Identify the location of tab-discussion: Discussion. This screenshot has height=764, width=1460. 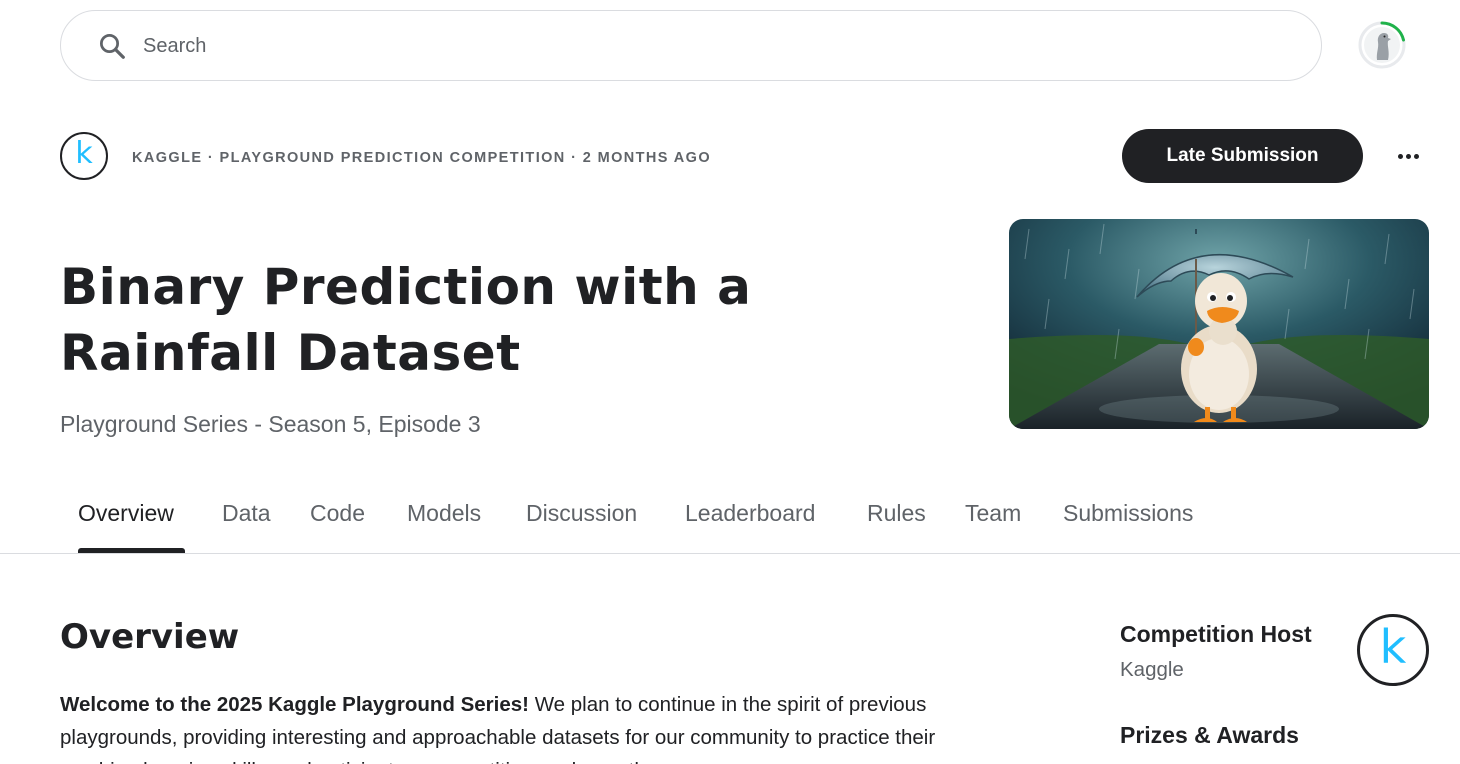
(581, 527).